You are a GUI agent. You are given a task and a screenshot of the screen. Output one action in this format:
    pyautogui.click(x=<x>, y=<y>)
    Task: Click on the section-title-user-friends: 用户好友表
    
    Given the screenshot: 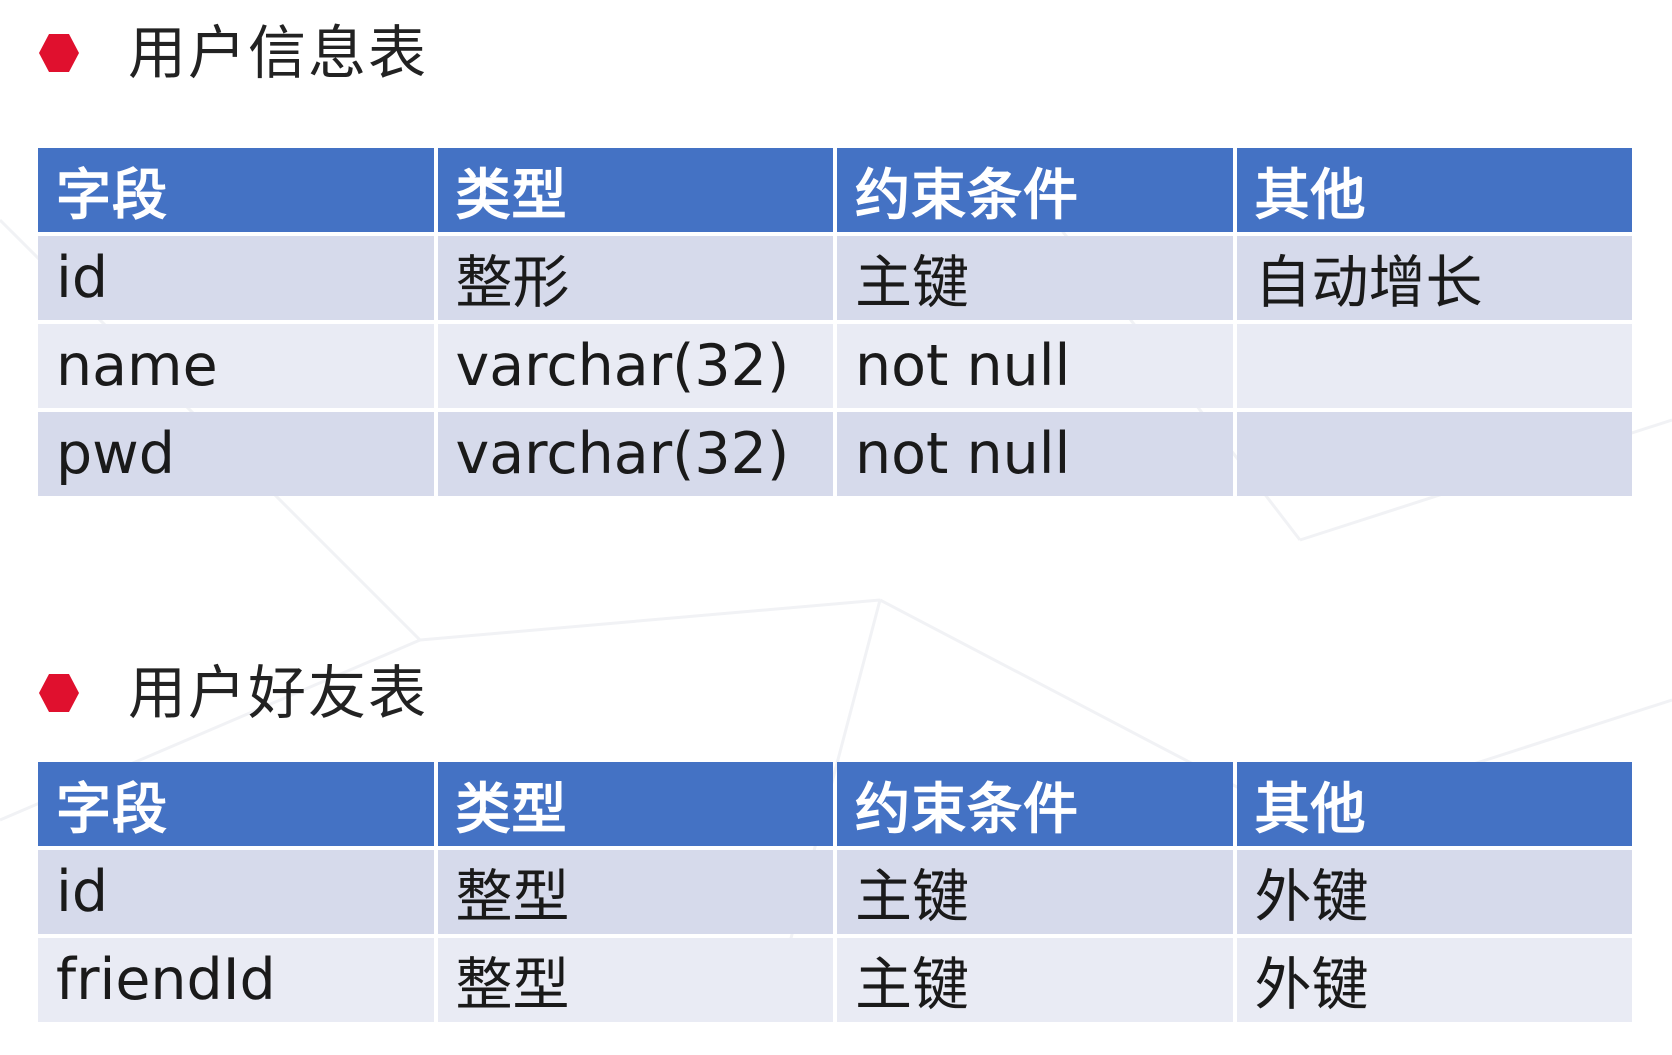 What is the action you would take?
    pyautogui.click(x=233, y=693)
    